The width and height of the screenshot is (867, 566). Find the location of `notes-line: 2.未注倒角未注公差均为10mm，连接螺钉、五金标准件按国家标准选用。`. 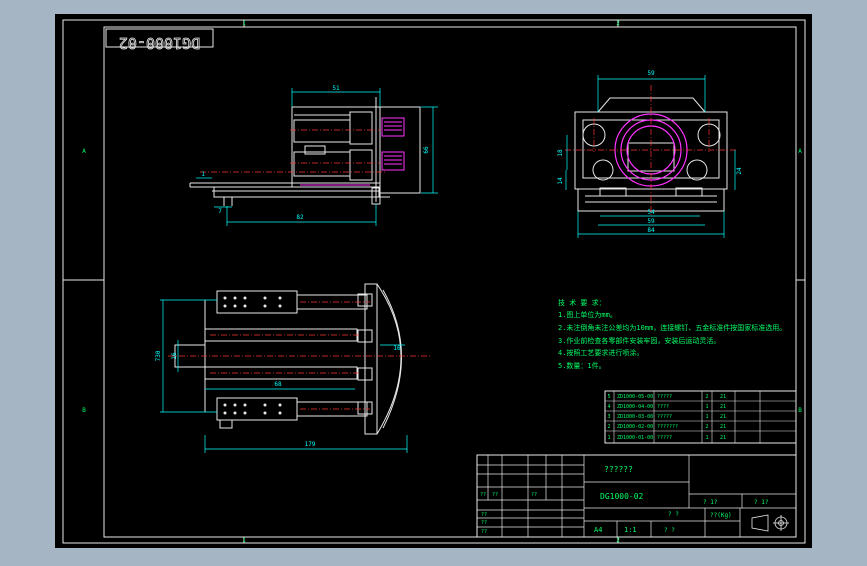

notes-line: 2.未注倒角未注公差均为10mm，连接螺钉、五金标准件按国家标准选用。 is located at coordinates (672, 327).